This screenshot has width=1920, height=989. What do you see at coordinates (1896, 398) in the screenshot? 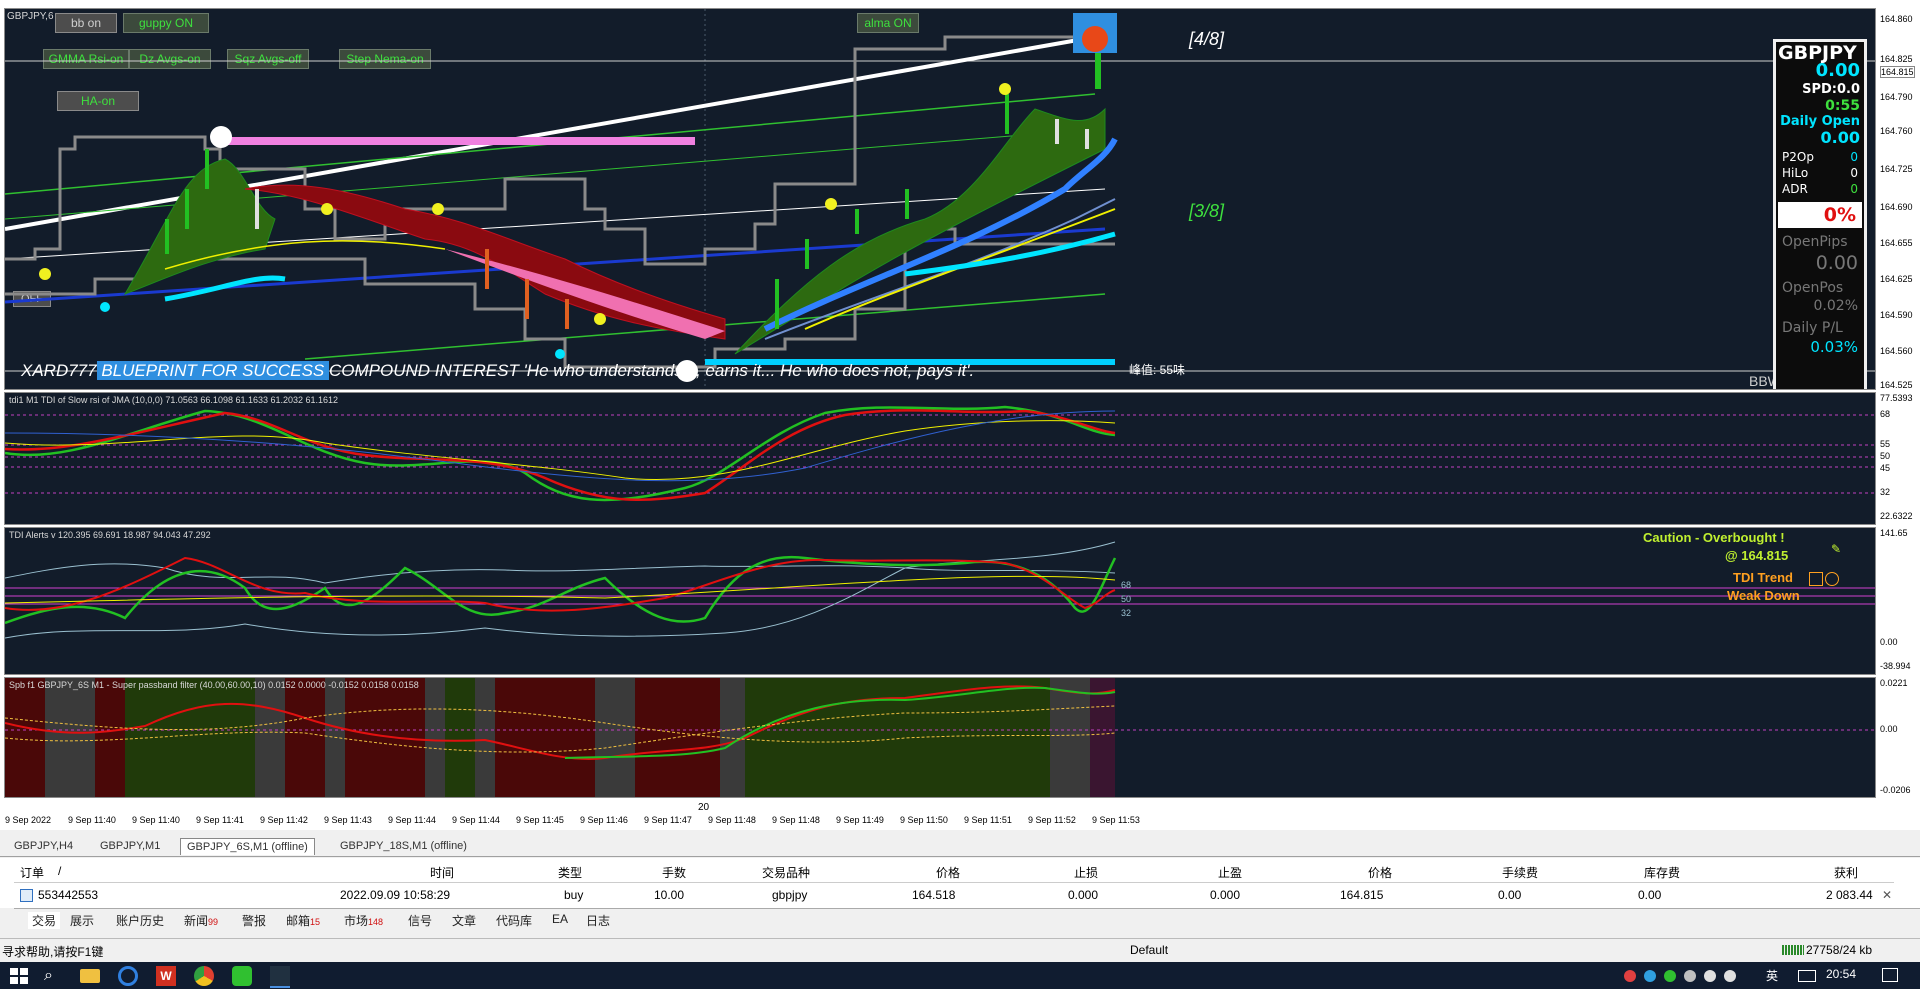
I see `axis-tick: 77.5393` at bounding box center [1896, 398].